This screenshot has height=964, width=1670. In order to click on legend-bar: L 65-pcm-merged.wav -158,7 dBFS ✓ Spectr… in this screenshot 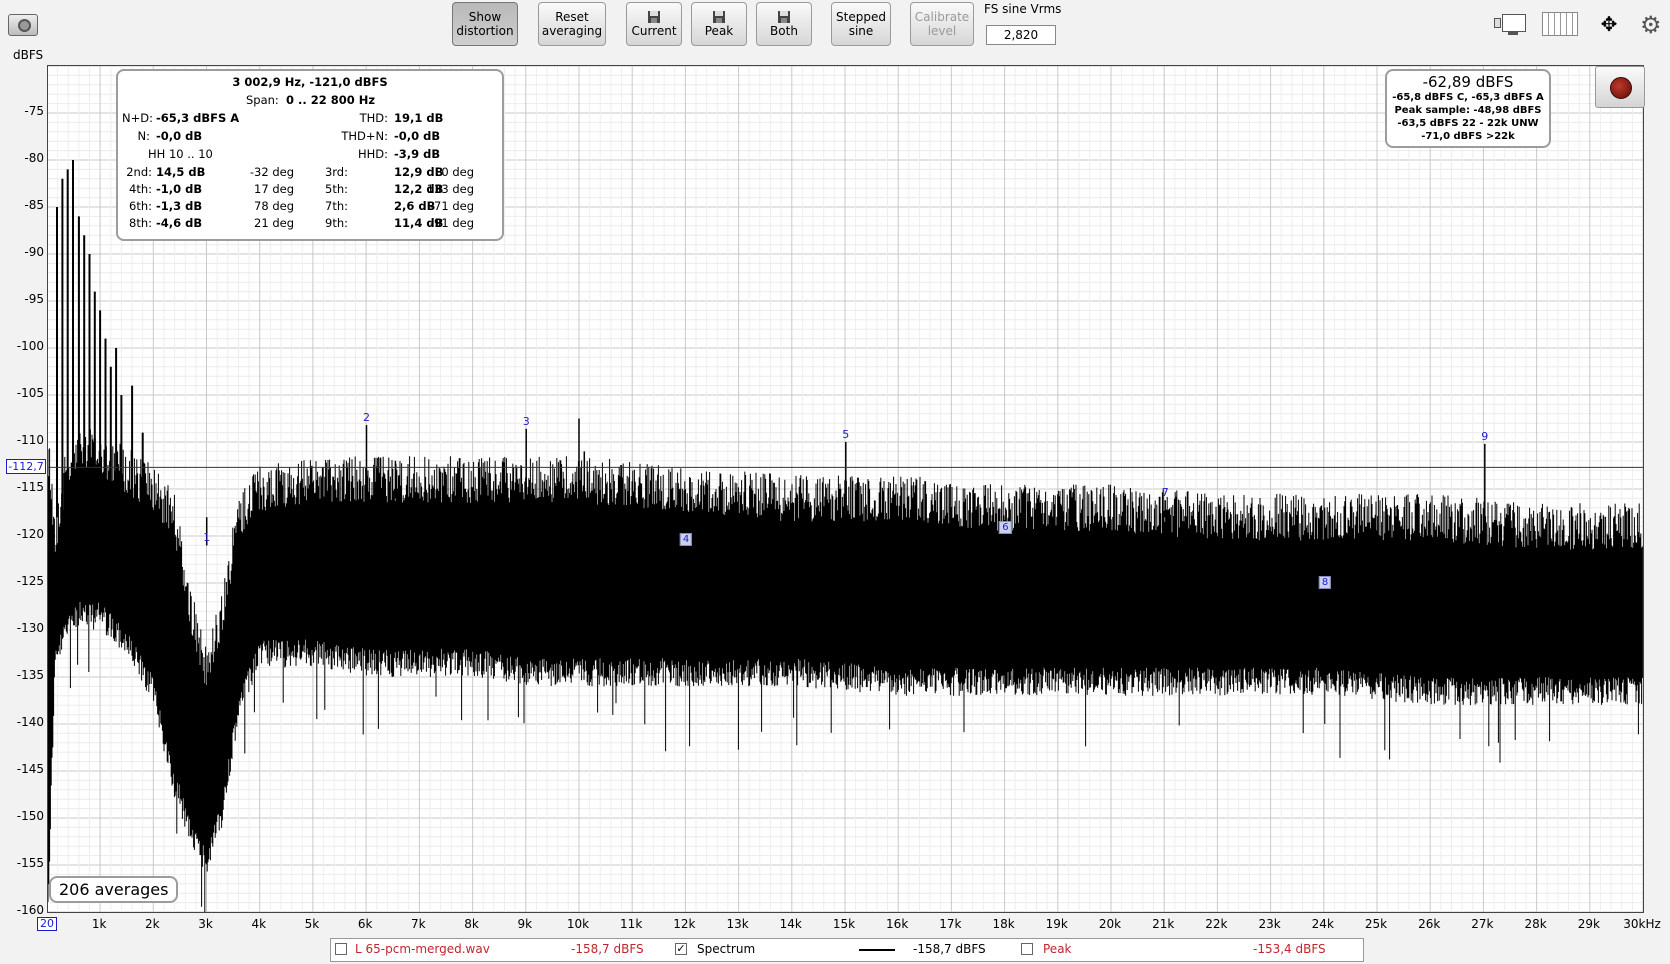, I will do `click(847, 950)`.